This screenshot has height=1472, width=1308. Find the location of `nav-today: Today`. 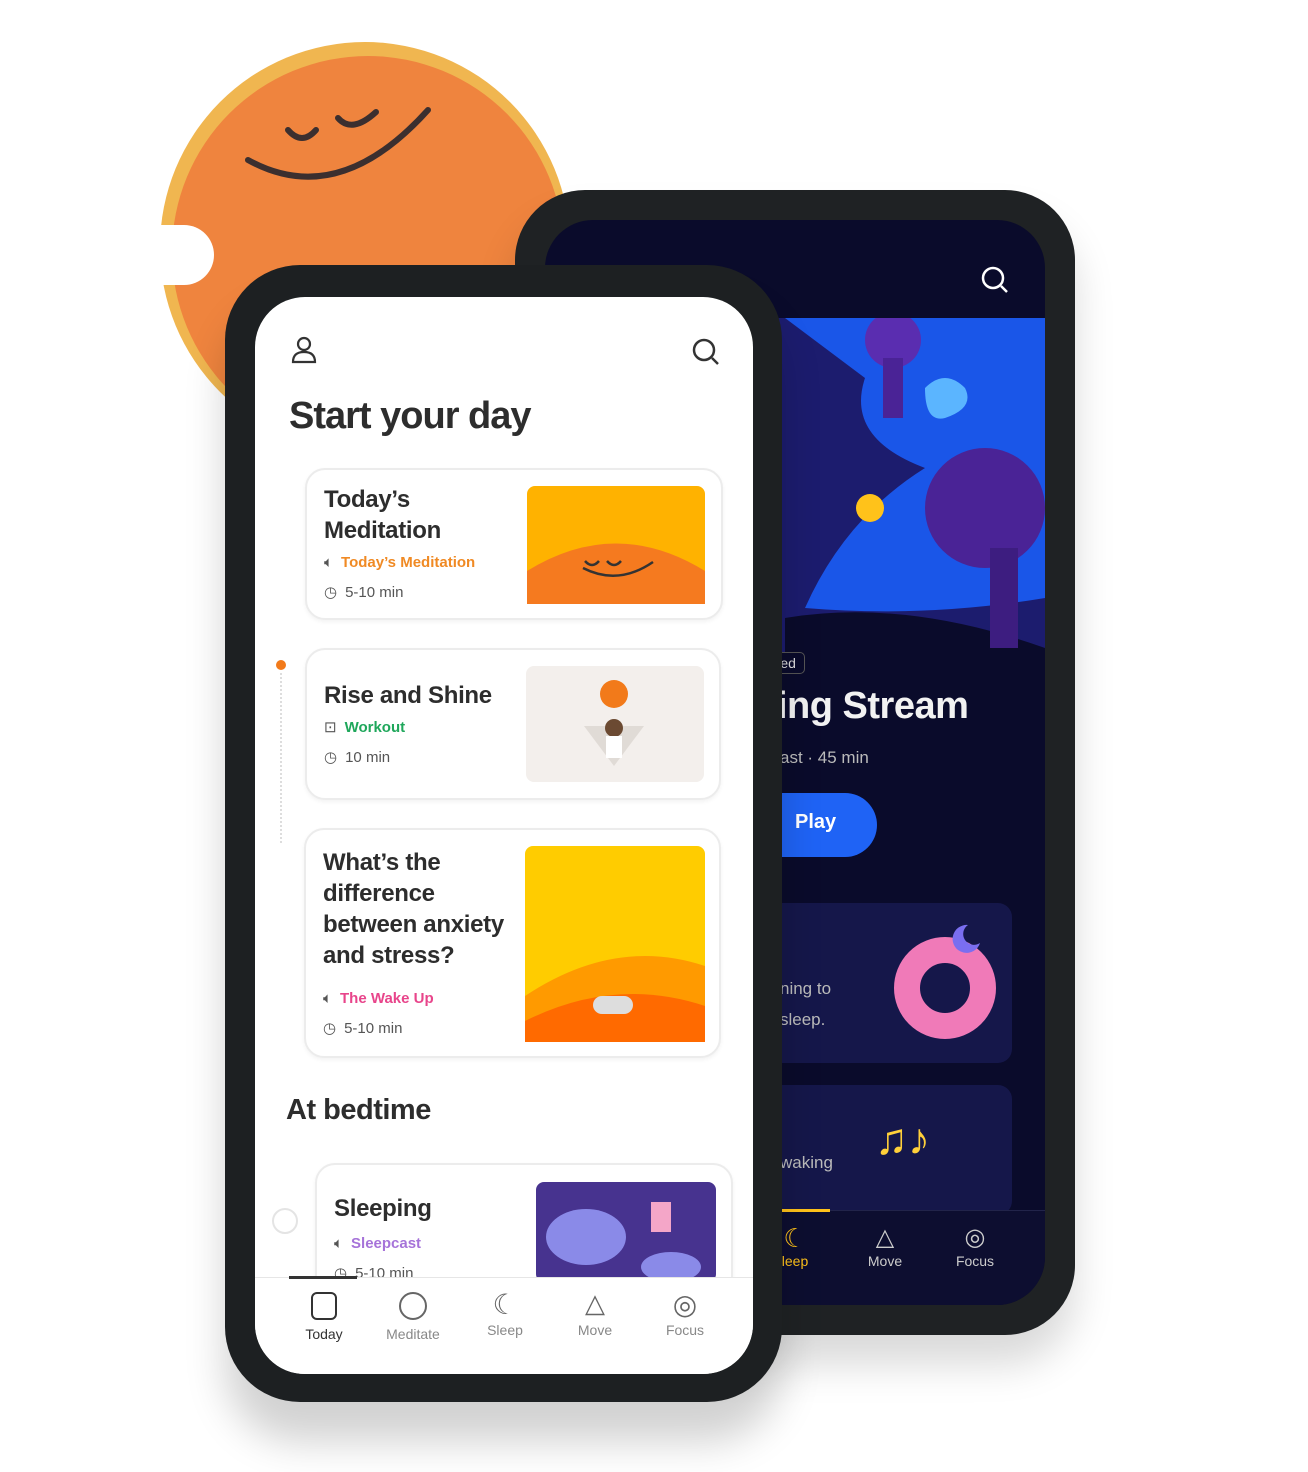

nav-today: Today is located at coordinates (324, 1317).